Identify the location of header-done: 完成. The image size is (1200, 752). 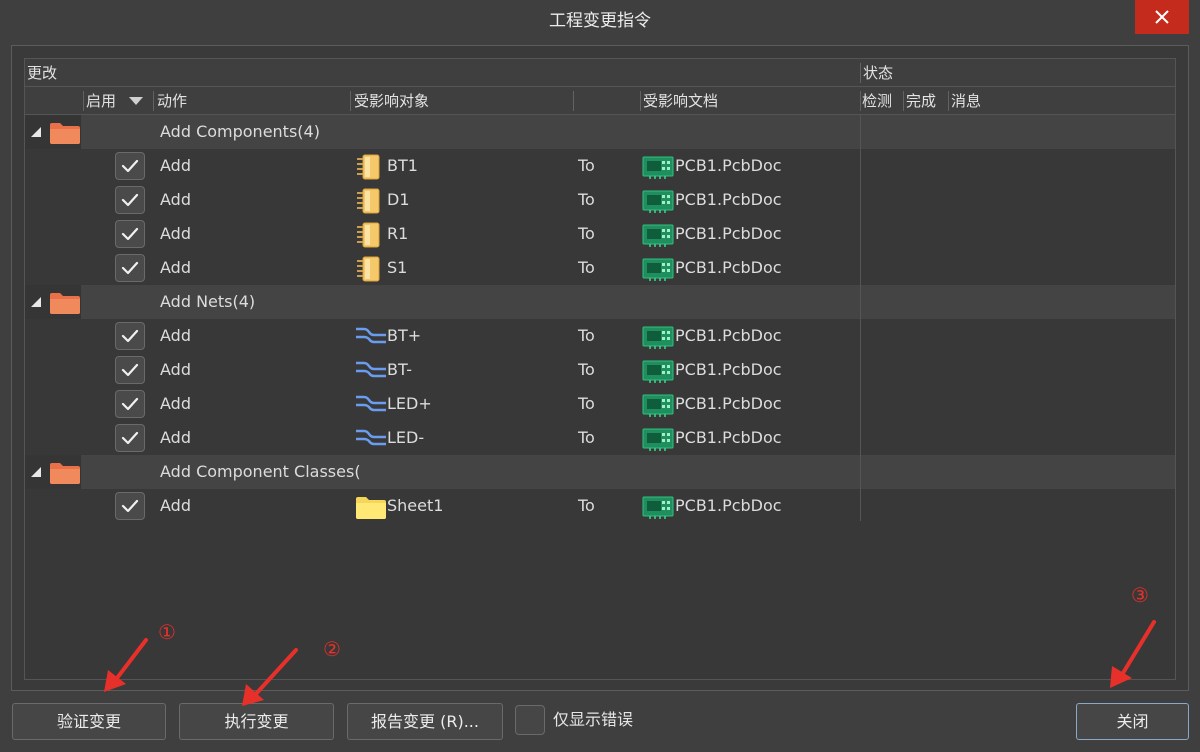
(921, 101).